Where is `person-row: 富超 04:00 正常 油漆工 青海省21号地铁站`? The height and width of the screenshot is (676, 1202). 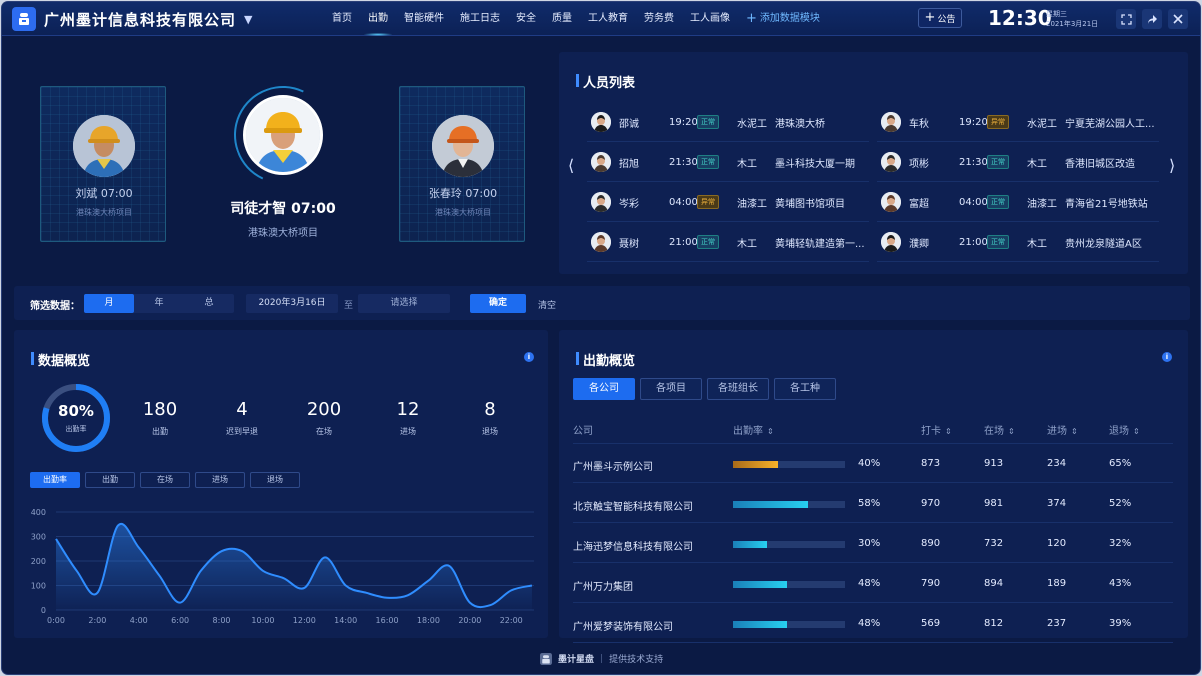
person-row: 富超 04:00 正常 油漆工 青海省21号地铁站 is located at coordinates (1019, 202).